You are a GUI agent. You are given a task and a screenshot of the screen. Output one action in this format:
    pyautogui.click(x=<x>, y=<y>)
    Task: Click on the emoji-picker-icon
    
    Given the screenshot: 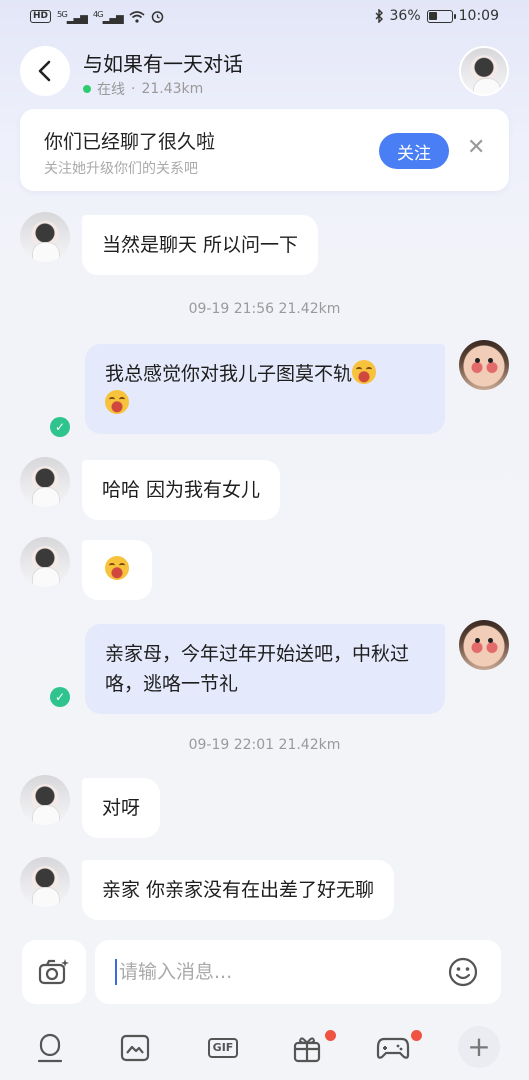 What is the action you would take?
    pyautogui.click(x=463, y=972)
    